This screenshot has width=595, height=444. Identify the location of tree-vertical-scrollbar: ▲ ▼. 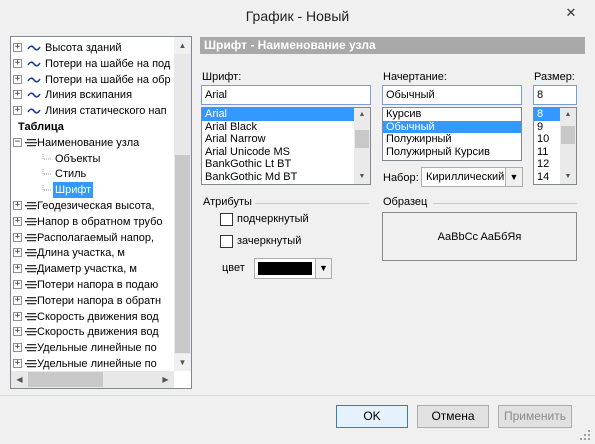
(182, 204).